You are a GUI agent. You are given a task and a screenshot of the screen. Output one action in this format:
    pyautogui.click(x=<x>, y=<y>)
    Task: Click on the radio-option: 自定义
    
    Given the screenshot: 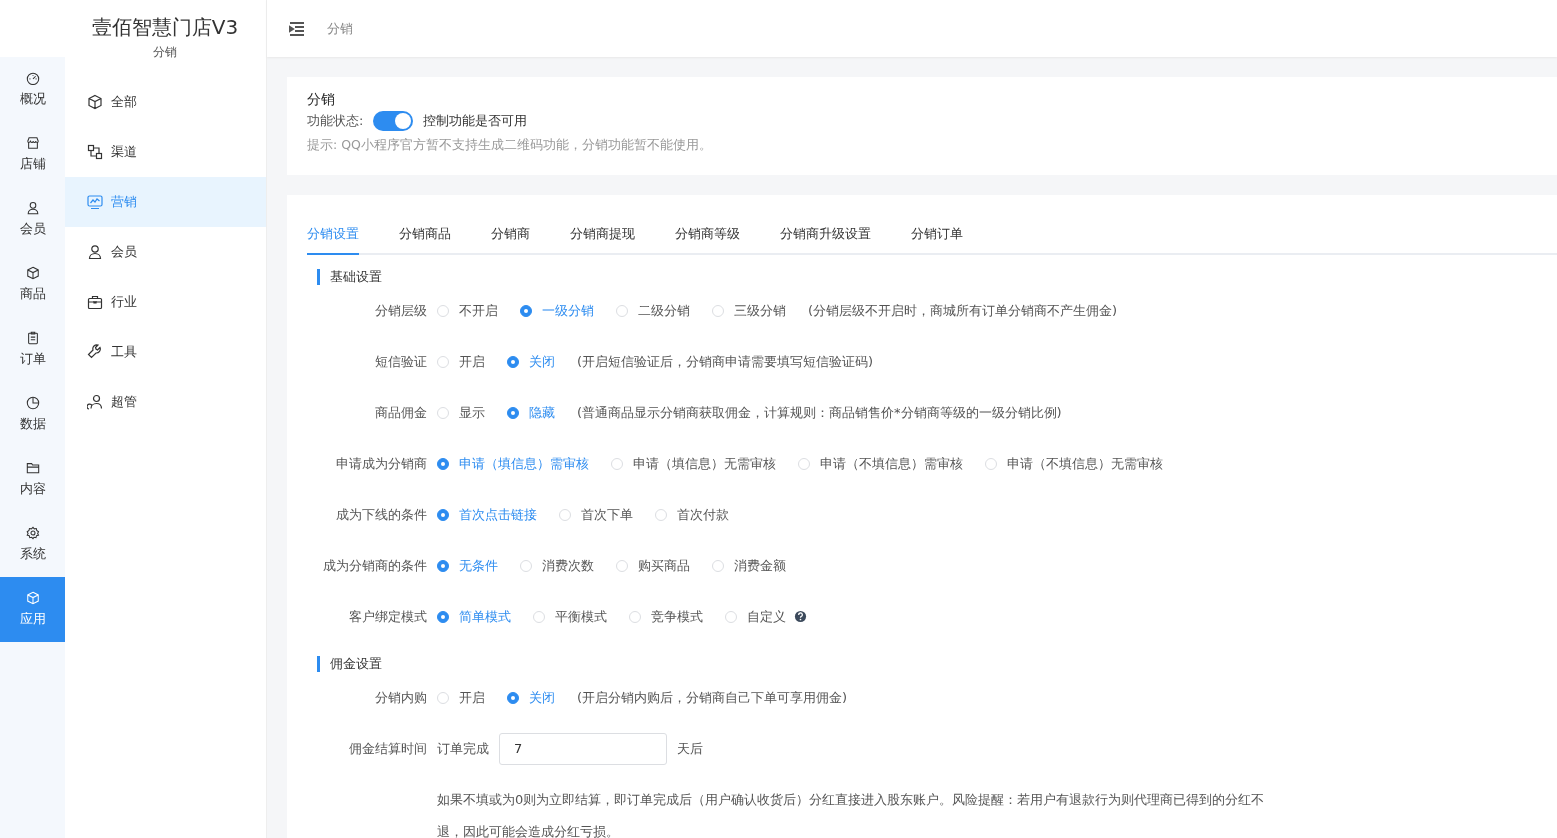 What is the action you would take?
    pyautogui.click(x=755, y=616)
    